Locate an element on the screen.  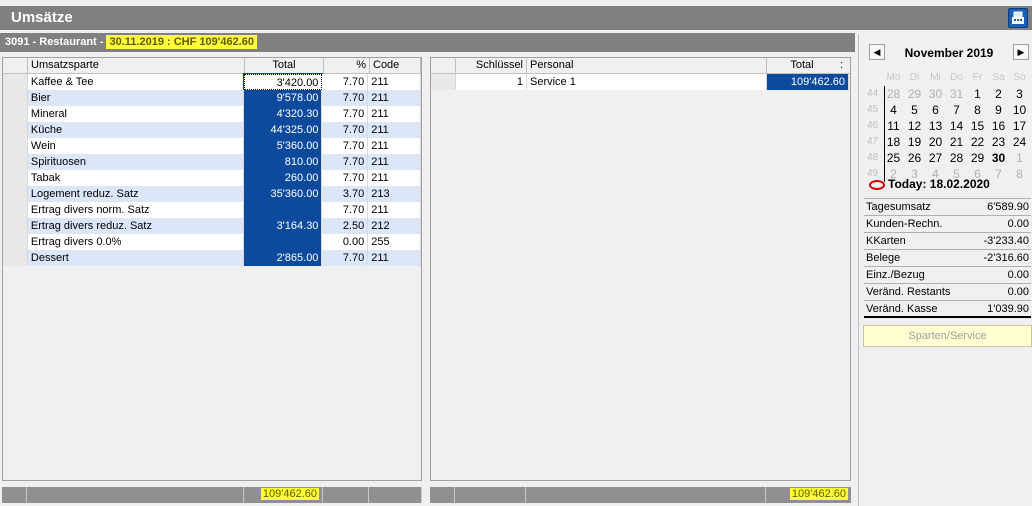
calendar-day: 18 is located at coordinates (893, 142).